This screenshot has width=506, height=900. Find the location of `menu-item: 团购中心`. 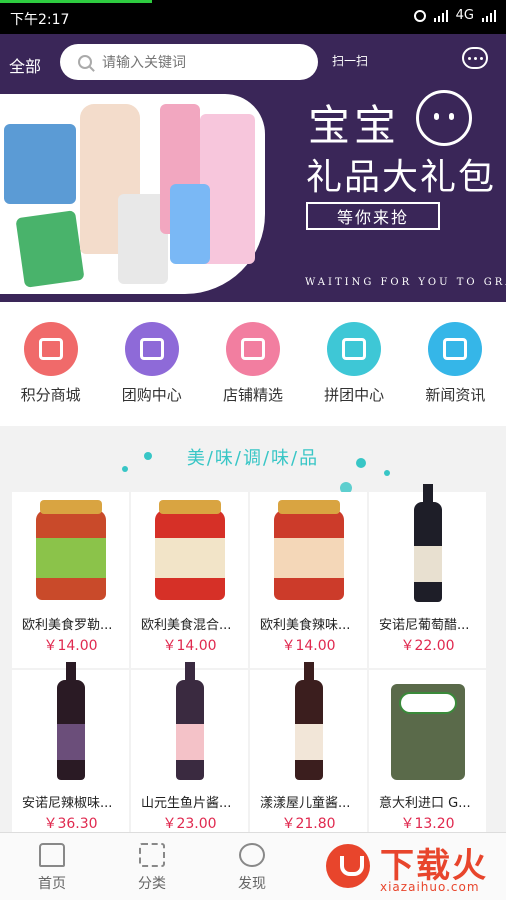

menu-item: 团购中心 is located at coordinates (152, 374).